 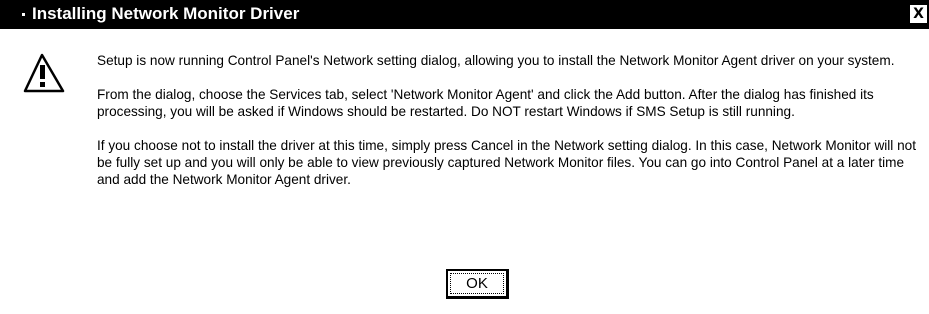 What do you see at coordinates (166, 13) in the screenshot?
I see `window-title: Installing Network Monitor Driver` at bounding box center [166, 13].